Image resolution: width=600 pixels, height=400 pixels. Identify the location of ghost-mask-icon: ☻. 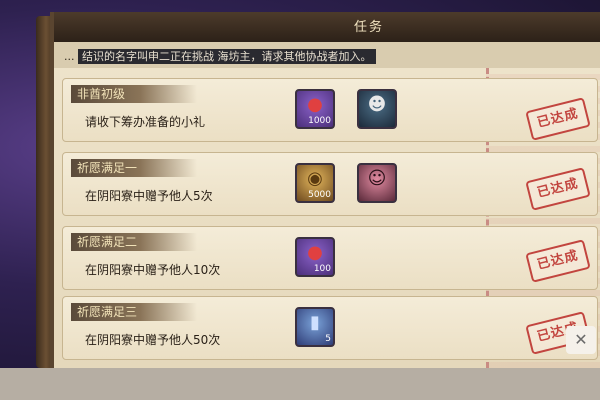
(377, 109).